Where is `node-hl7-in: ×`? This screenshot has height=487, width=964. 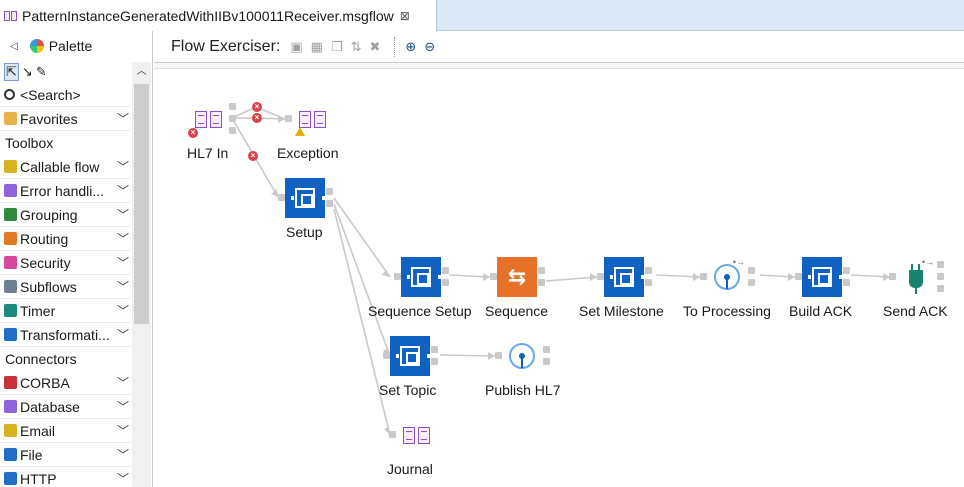
node-hl7-in: × is located at coordinates (212, 119).